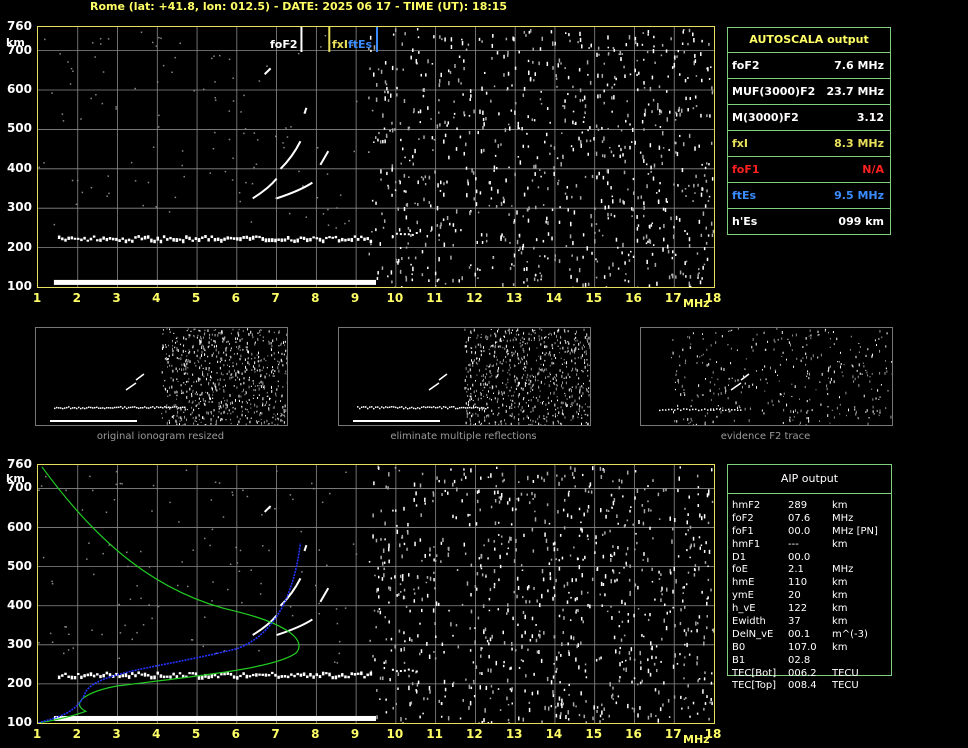 This screenshot has width=968, height=748. I want to click on x-tick-label: 7, so click(275, 734).